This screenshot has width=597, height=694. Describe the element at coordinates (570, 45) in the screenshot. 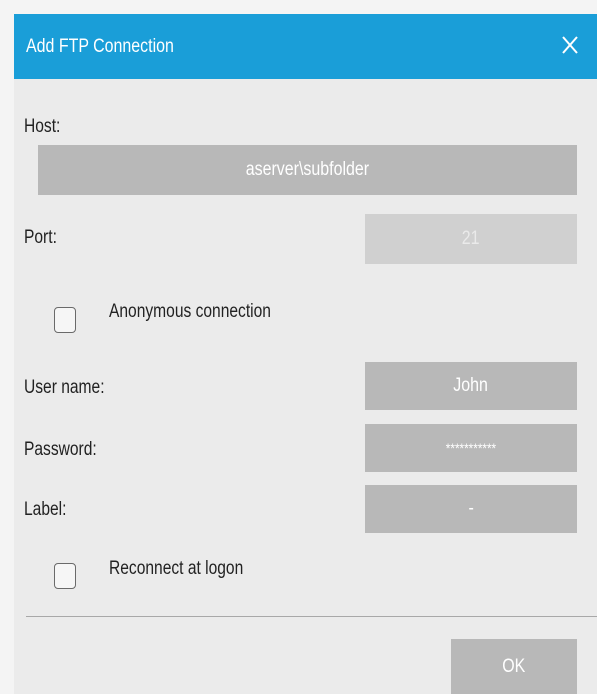

I see `close-icon` at that location.